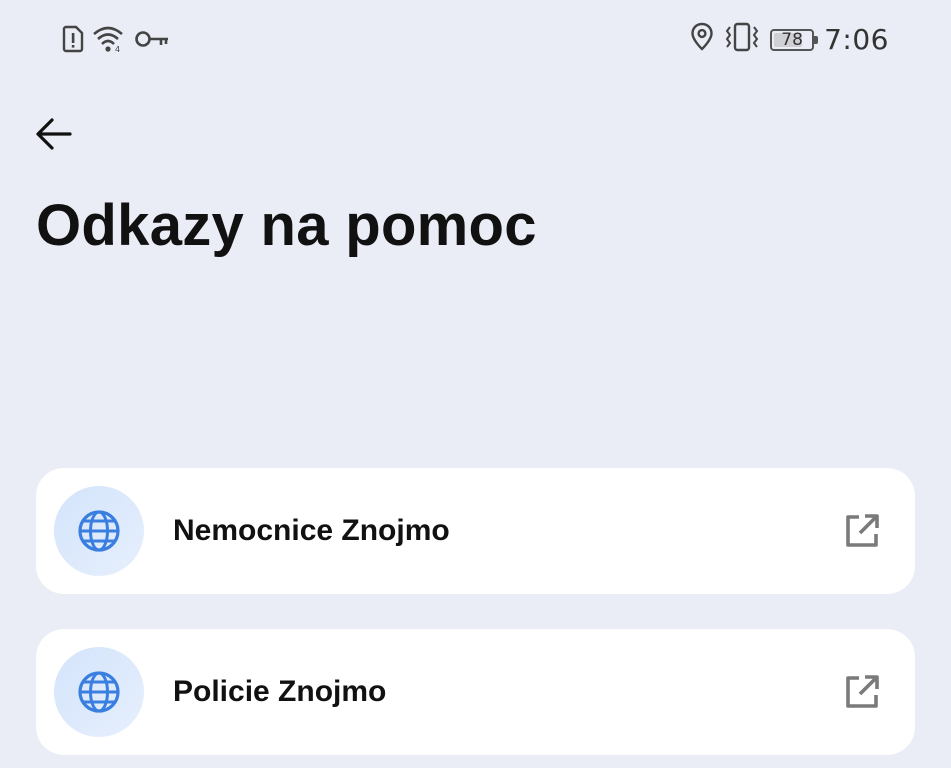 The width and height of the screenshot is (951, 768). Describe the element at coordinates (73, 41) in the screenshot. I see `sim-alert-icon` at that location.